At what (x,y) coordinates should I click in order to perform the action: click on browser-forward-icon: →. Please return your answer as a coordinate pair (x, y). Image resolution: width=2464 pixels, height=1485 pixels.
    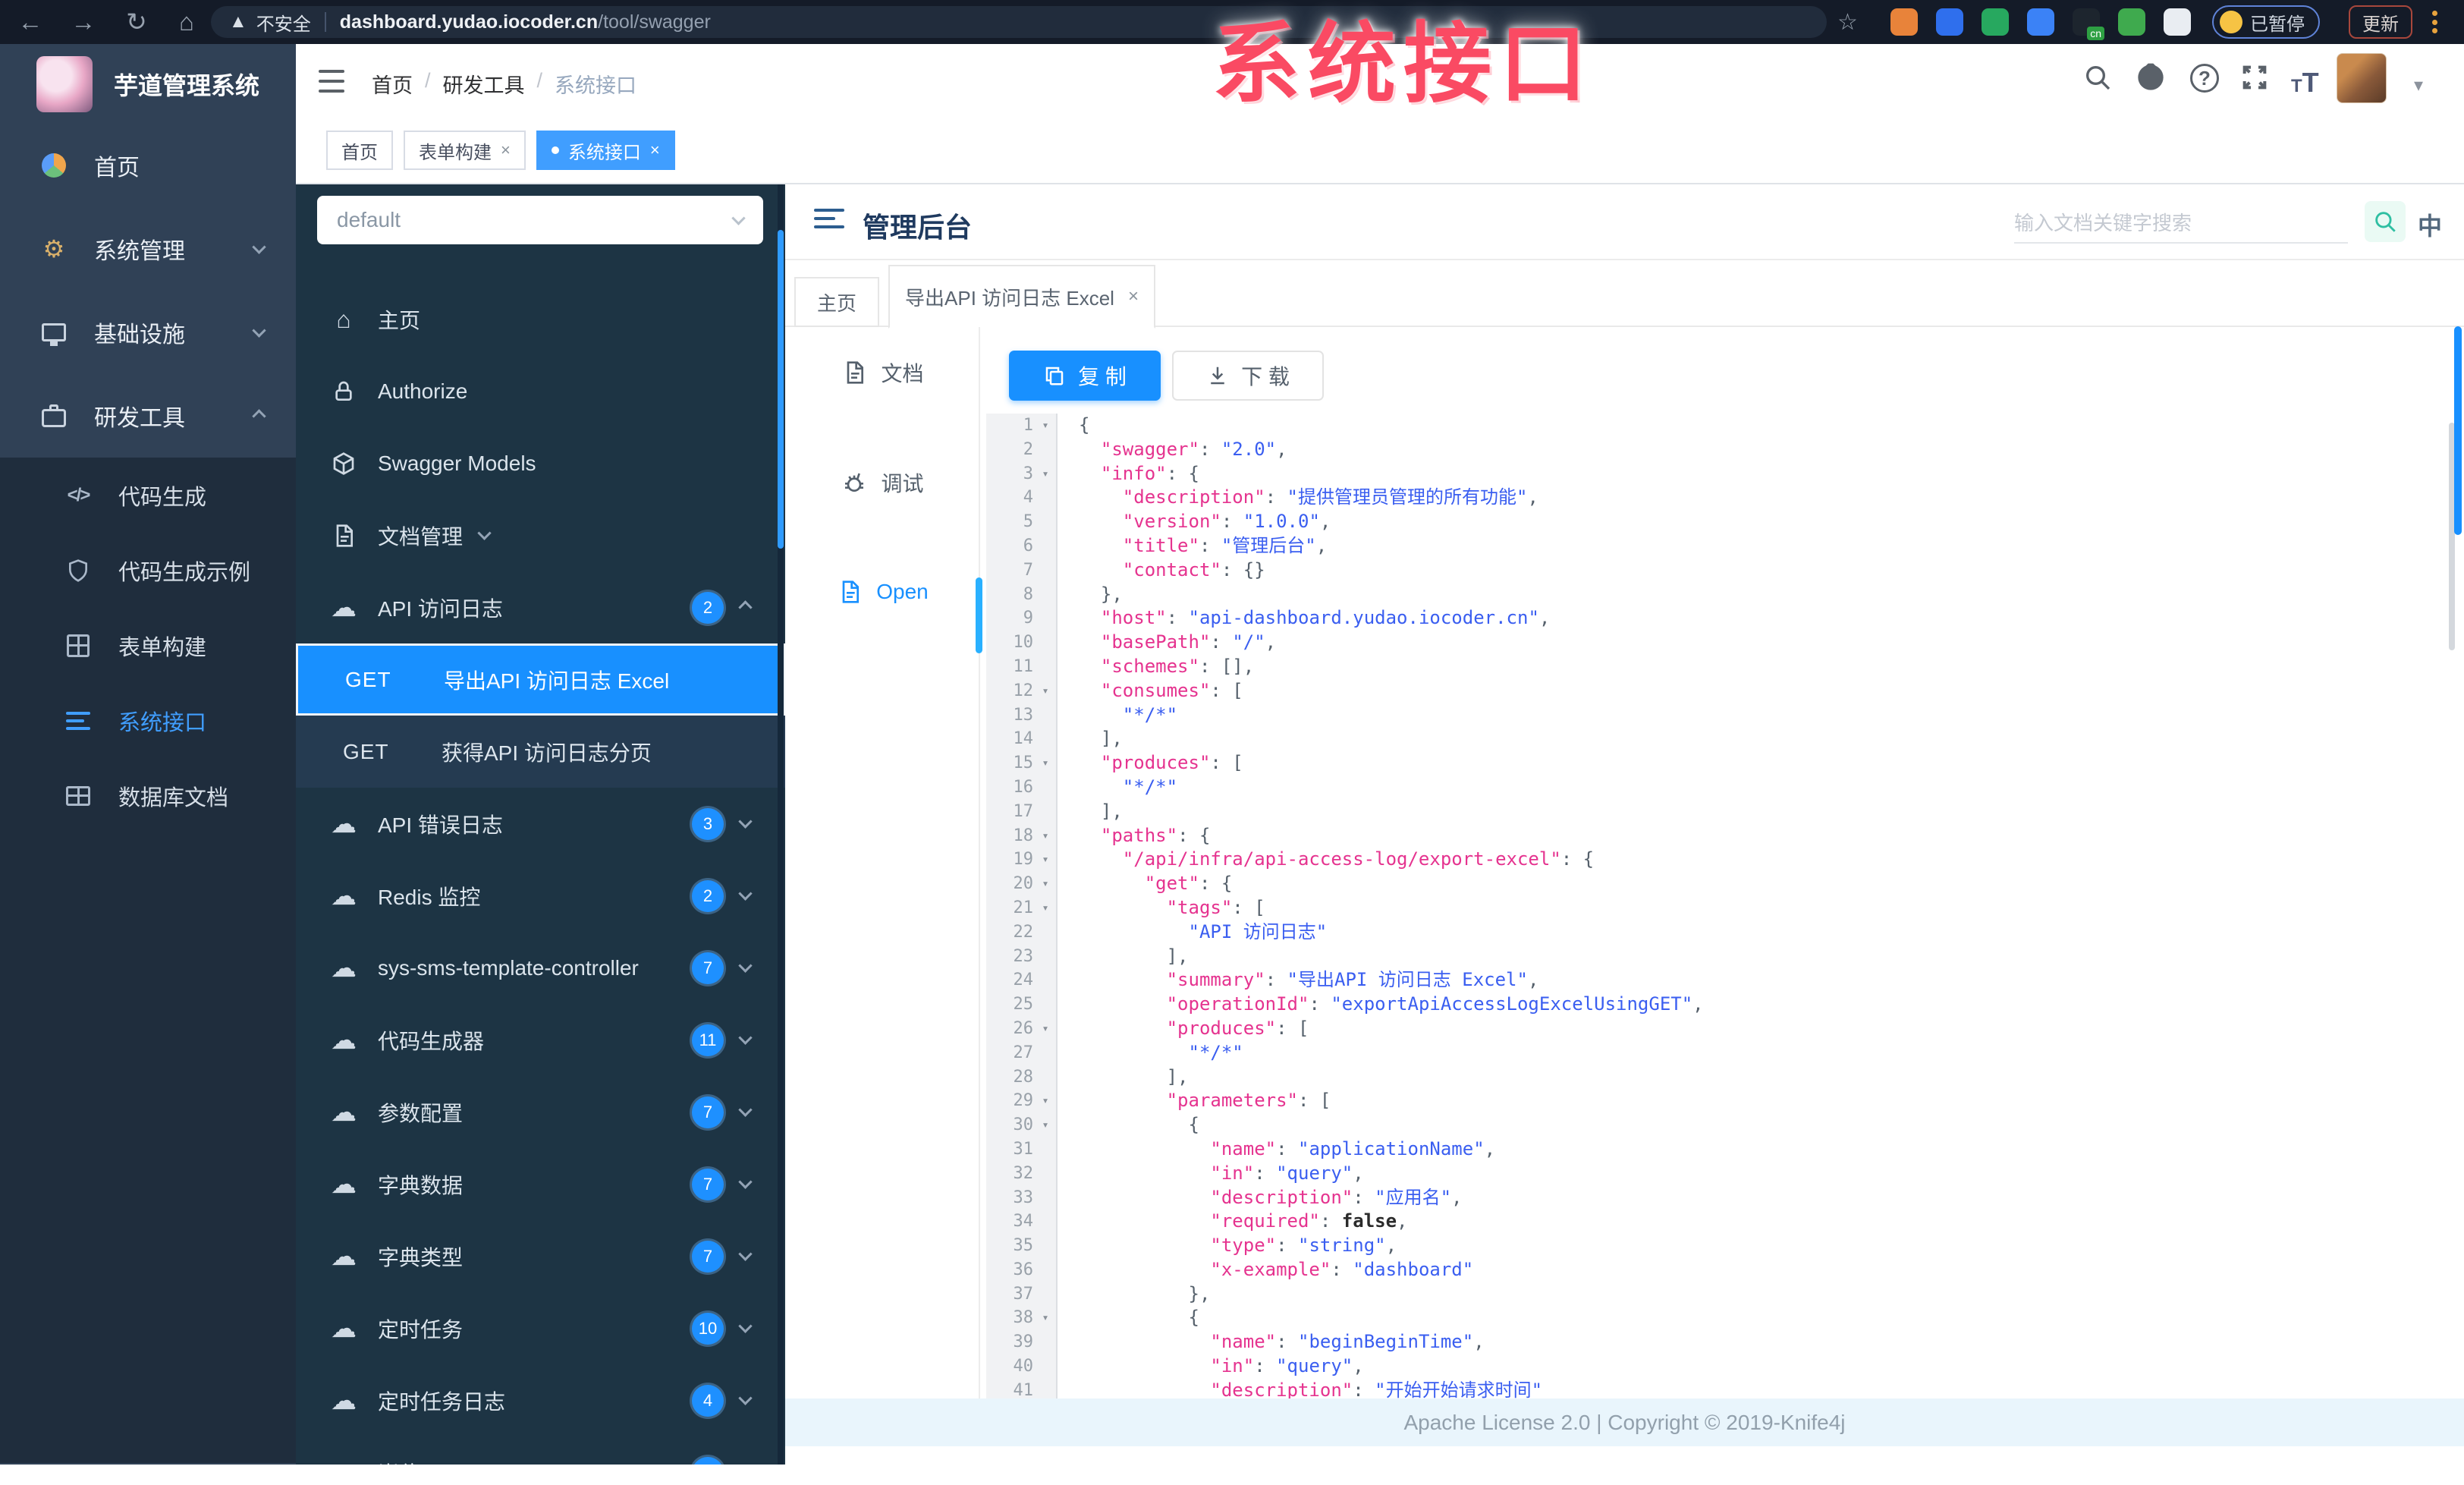
    Looking at the image, I should click on (83, 22).